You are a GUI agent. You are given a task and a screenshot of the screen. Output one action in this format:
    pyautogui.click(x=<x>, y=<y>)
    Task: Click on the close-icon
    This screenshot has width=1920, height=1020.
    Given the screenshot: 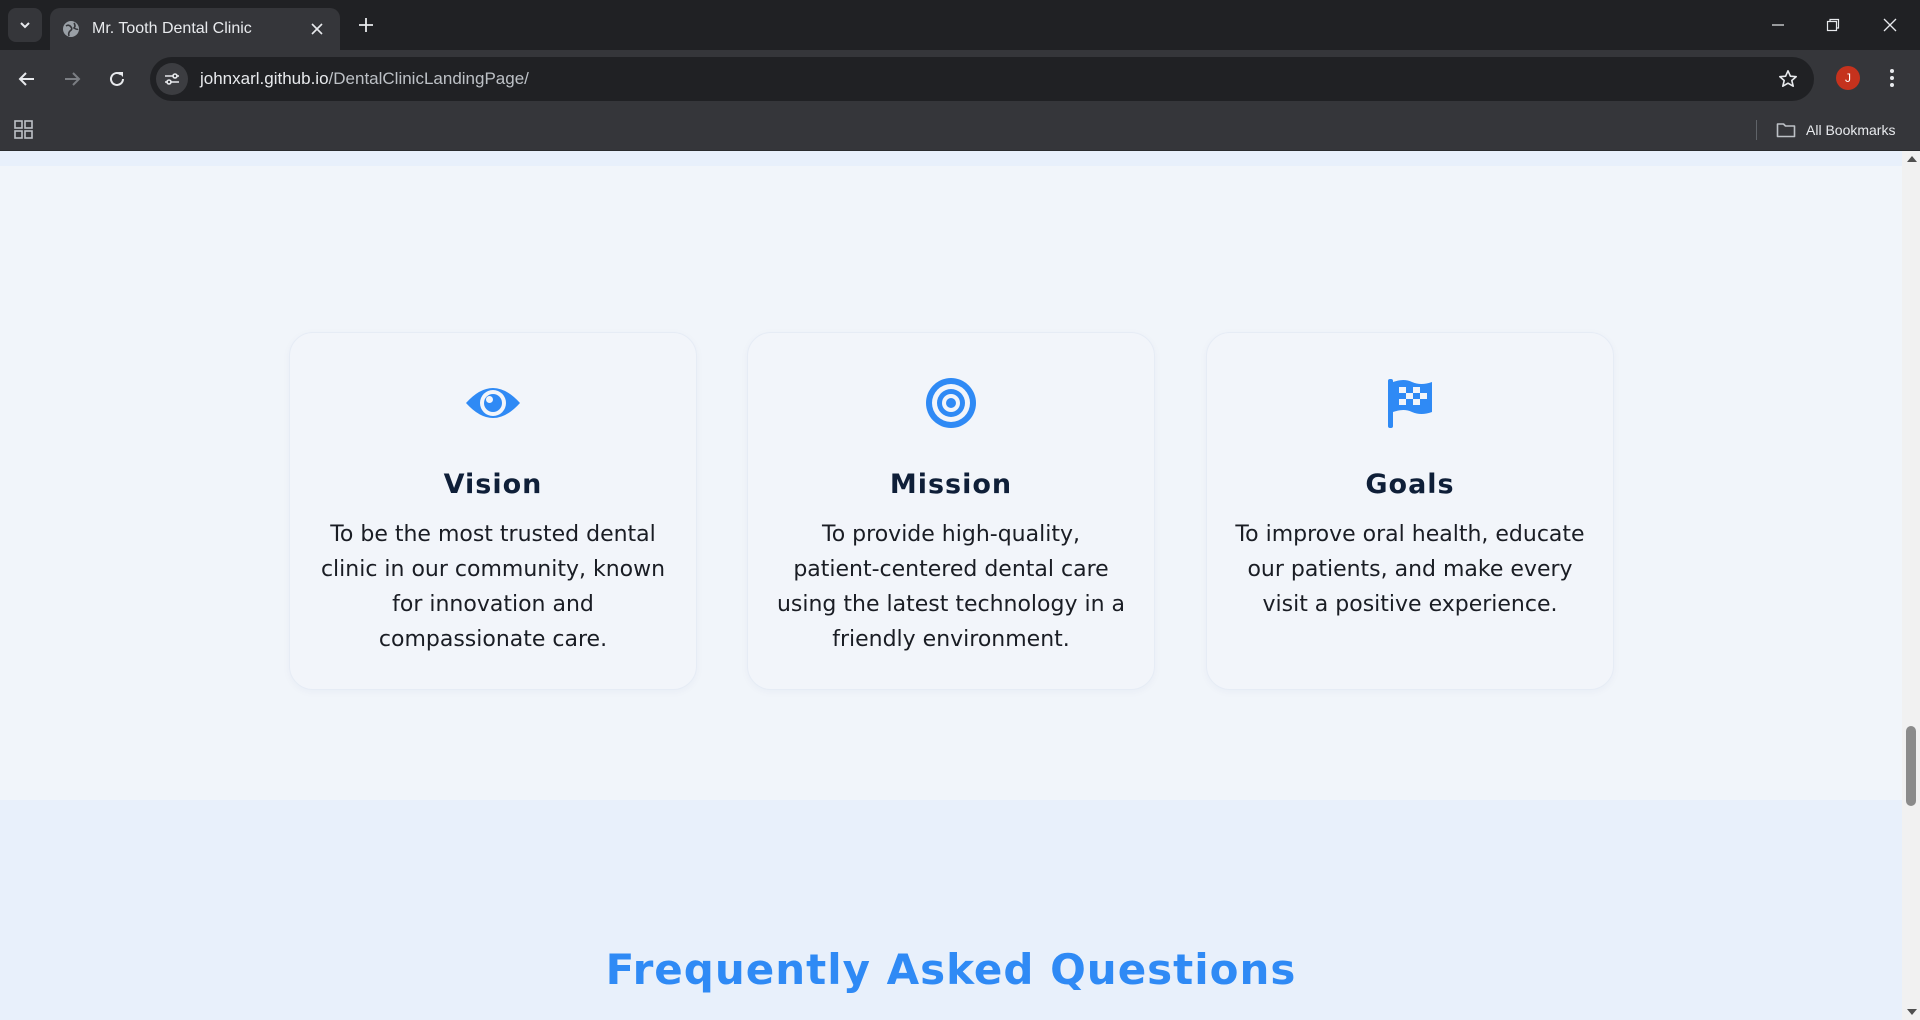 What is the action you would take?
    pyautogui.click(x=1890, y=25)
    